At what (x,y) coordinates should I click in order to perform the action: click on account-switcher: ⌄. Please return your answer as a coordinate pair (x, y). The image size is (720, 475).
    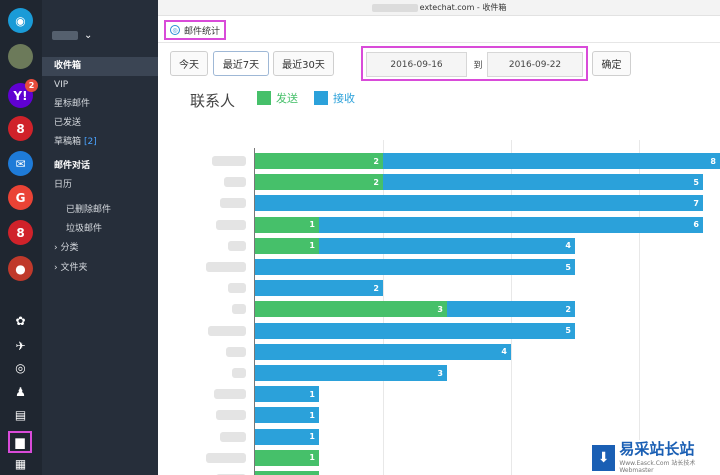
    Looking at the image, I should click on (72, 35).